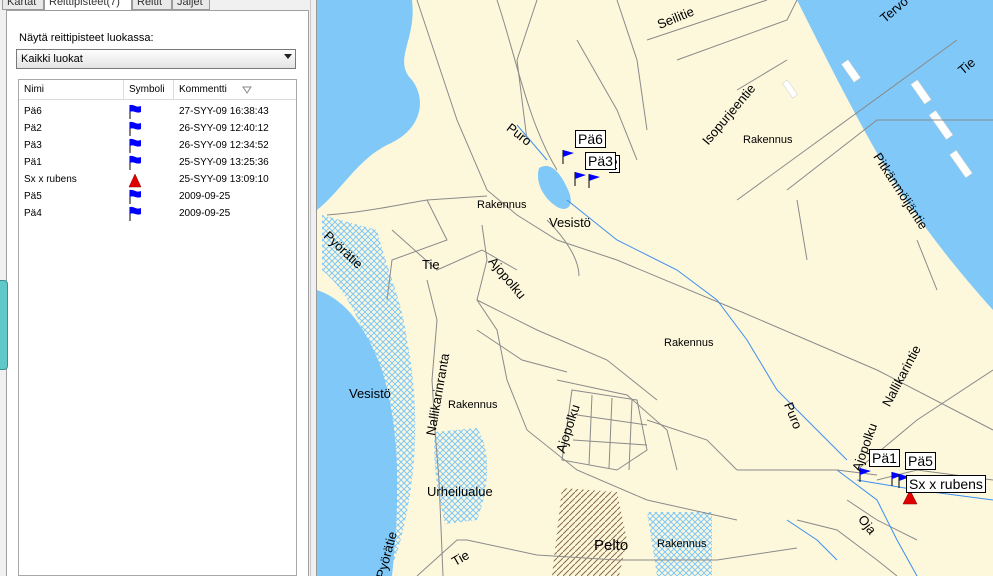  Describe the element at coordinates (590, 139) in the screenshot. I see `map-waypoint-label-pa6: Pä6` at that location.